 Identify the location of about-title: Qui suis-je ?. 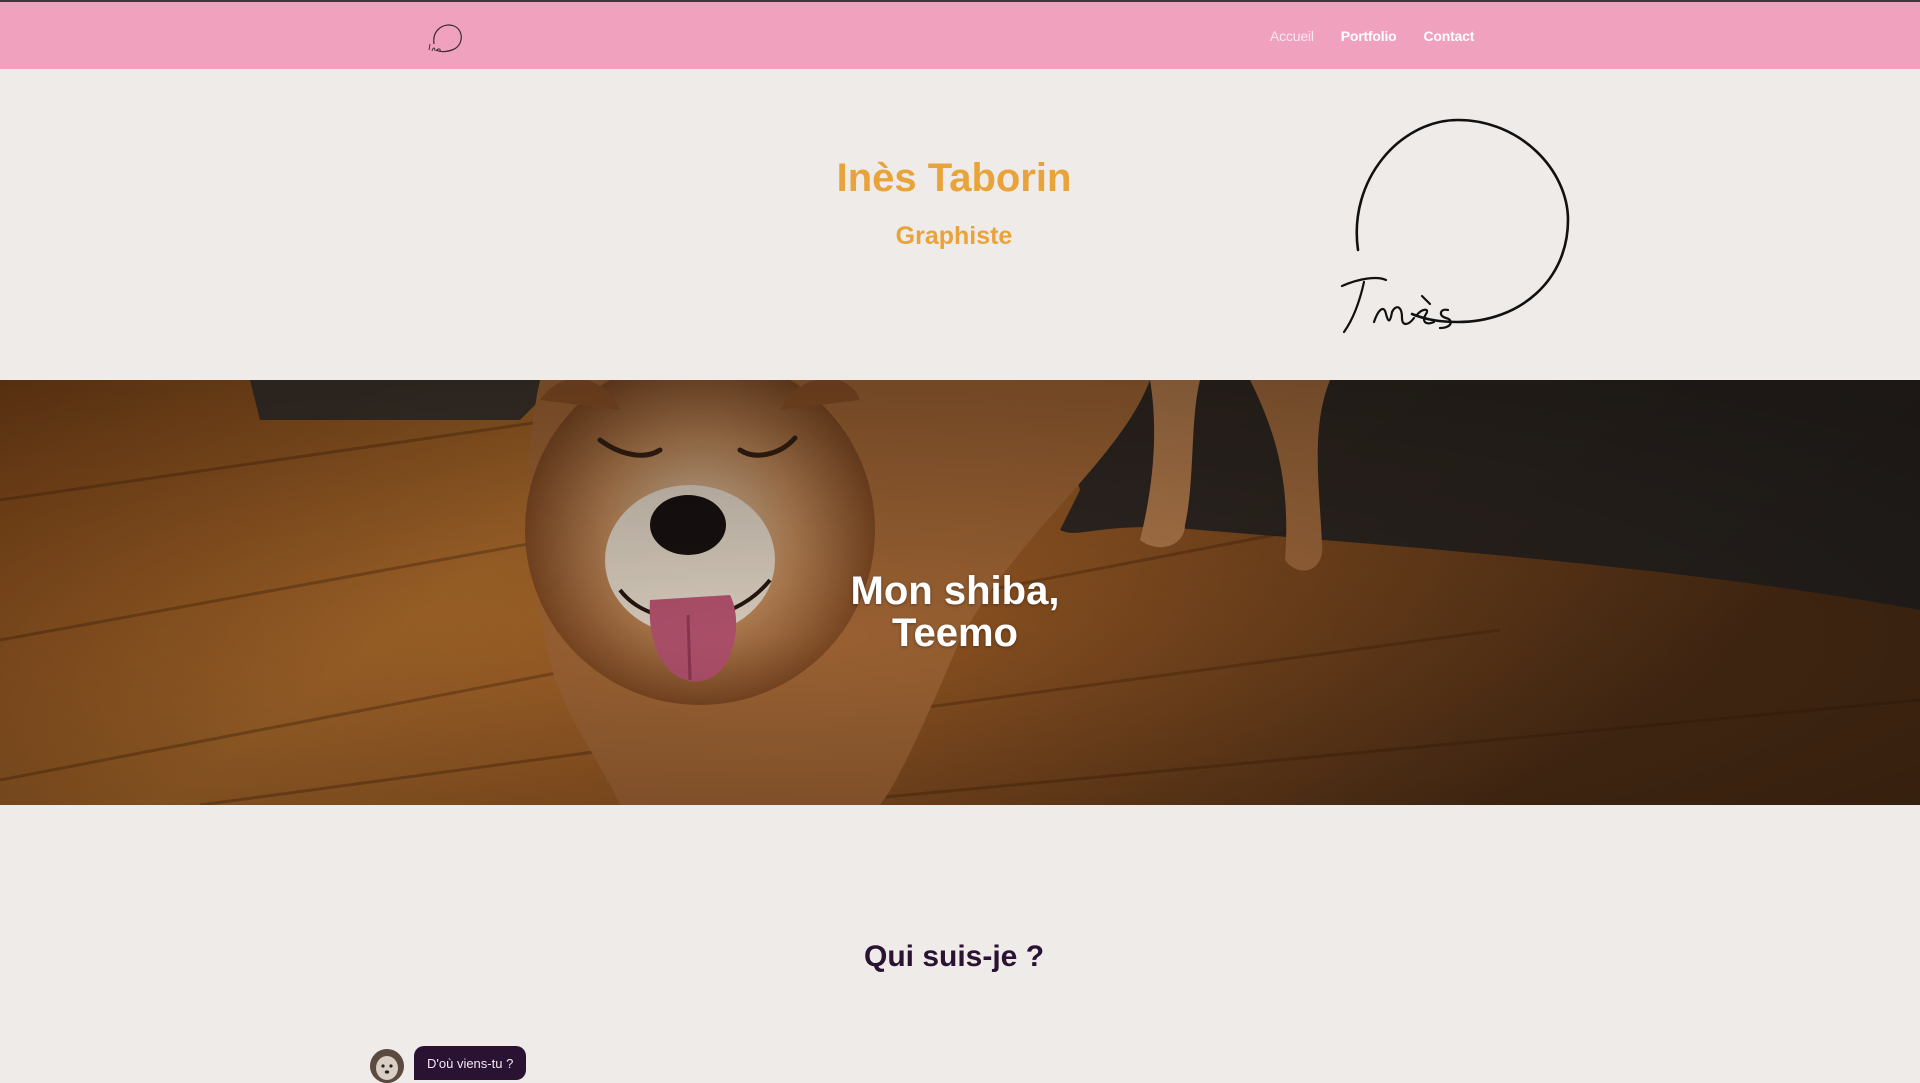
(954, 956).